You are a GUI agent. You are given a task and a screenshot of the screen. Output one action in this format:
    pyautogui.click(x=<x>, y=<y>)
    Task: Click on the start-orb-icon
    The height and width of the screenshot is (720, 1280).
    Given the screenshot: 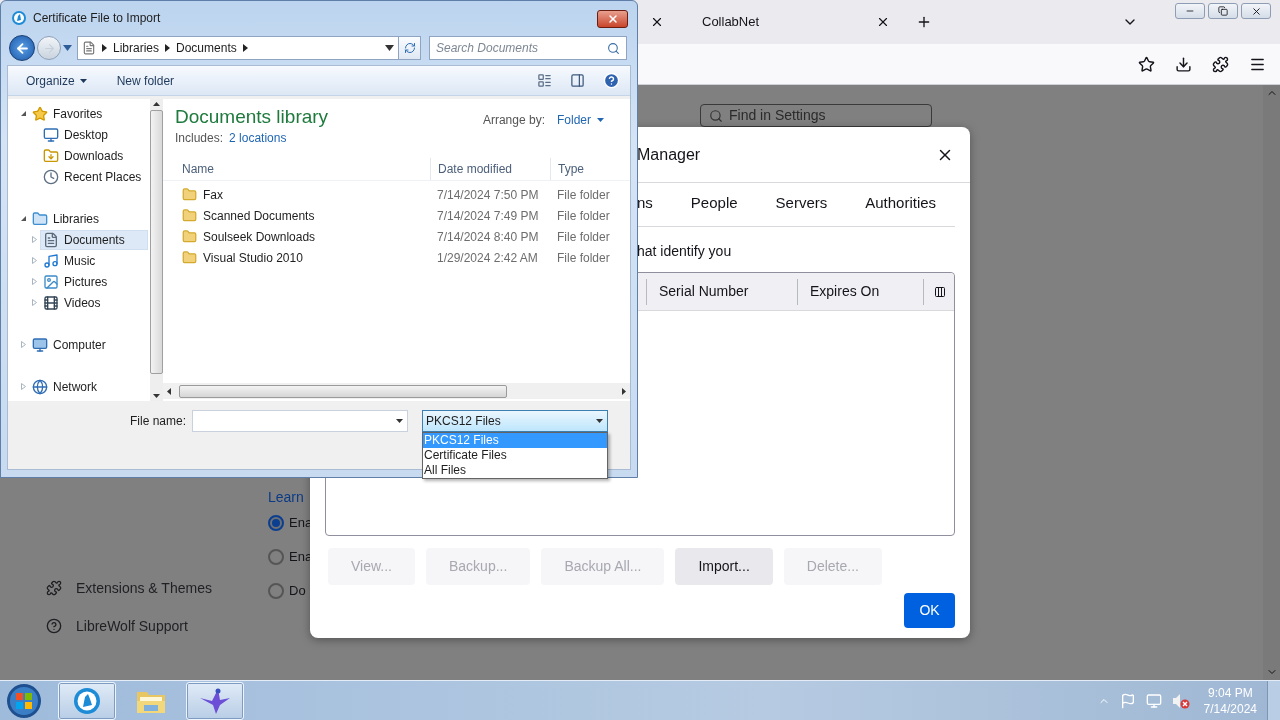 What is the action you would take?
    pyautogui.click(x=24, y=700)
    